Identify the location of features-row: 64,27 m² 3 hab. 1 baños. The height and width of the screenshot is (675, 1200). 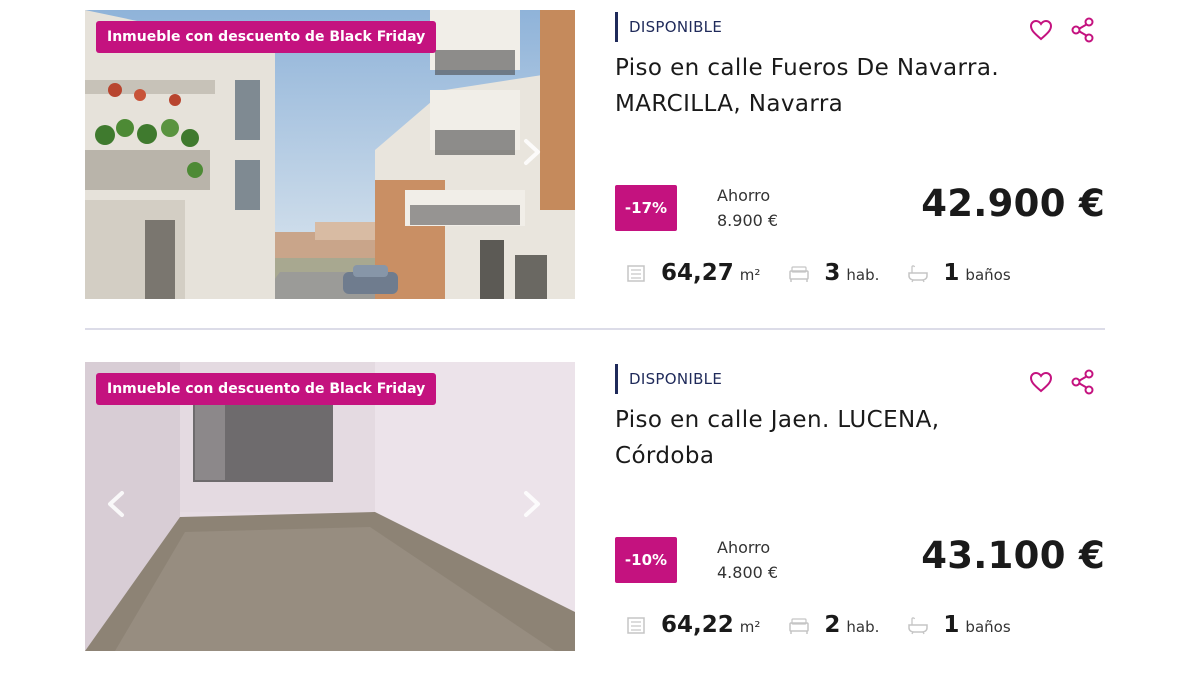
(832, 273).